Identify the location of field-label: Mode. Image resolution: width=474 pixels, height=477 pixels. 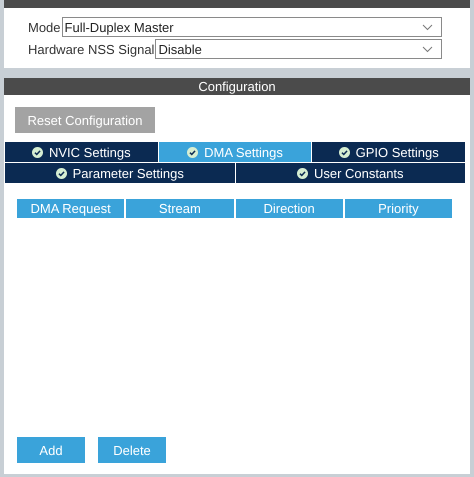
(44, 27).